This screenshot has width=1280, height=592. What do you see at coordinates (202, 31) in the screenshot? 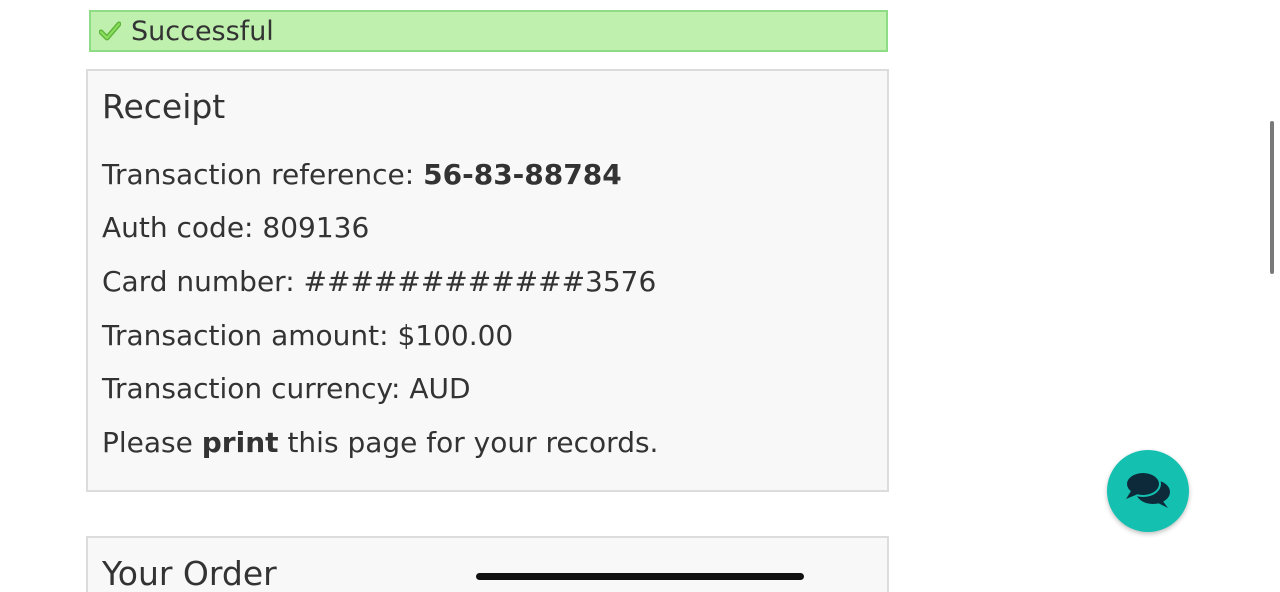
I see `status-text: Successful` at bounding box center [202, 31].